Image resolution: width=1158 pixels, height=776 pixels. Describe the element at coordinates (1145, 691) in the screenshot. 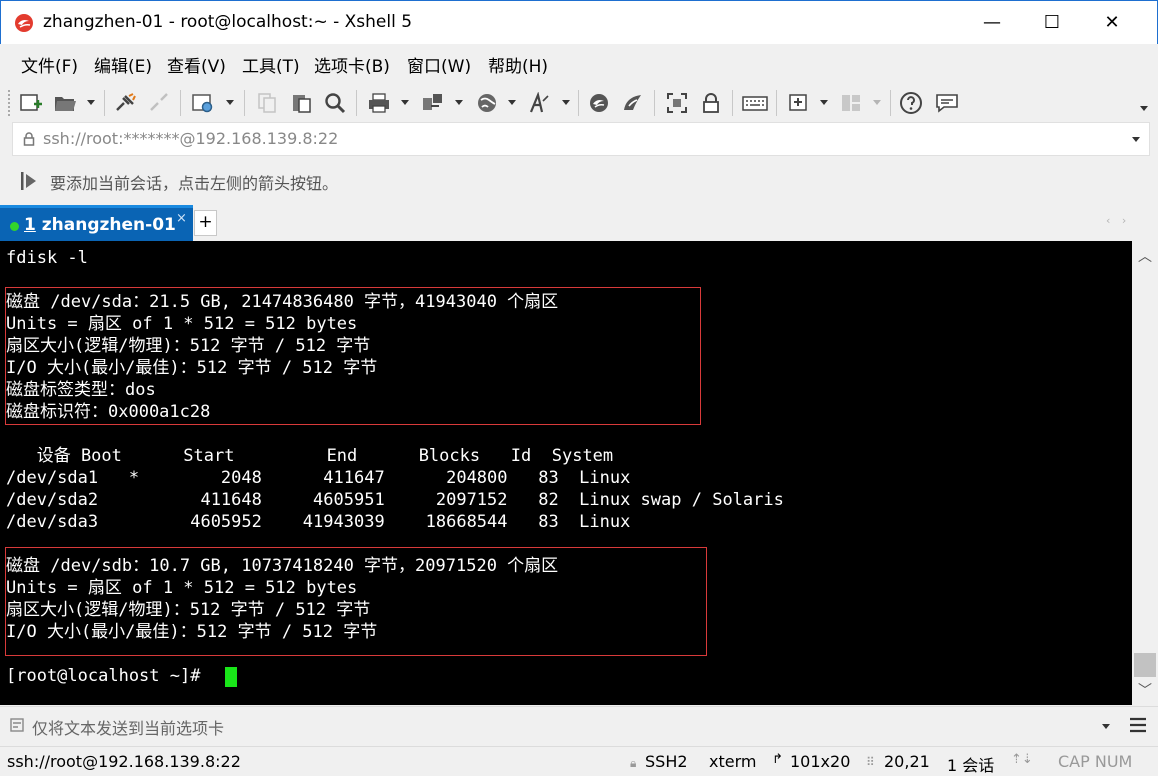

I see `scroll-down-icon: ﹀` at that location.